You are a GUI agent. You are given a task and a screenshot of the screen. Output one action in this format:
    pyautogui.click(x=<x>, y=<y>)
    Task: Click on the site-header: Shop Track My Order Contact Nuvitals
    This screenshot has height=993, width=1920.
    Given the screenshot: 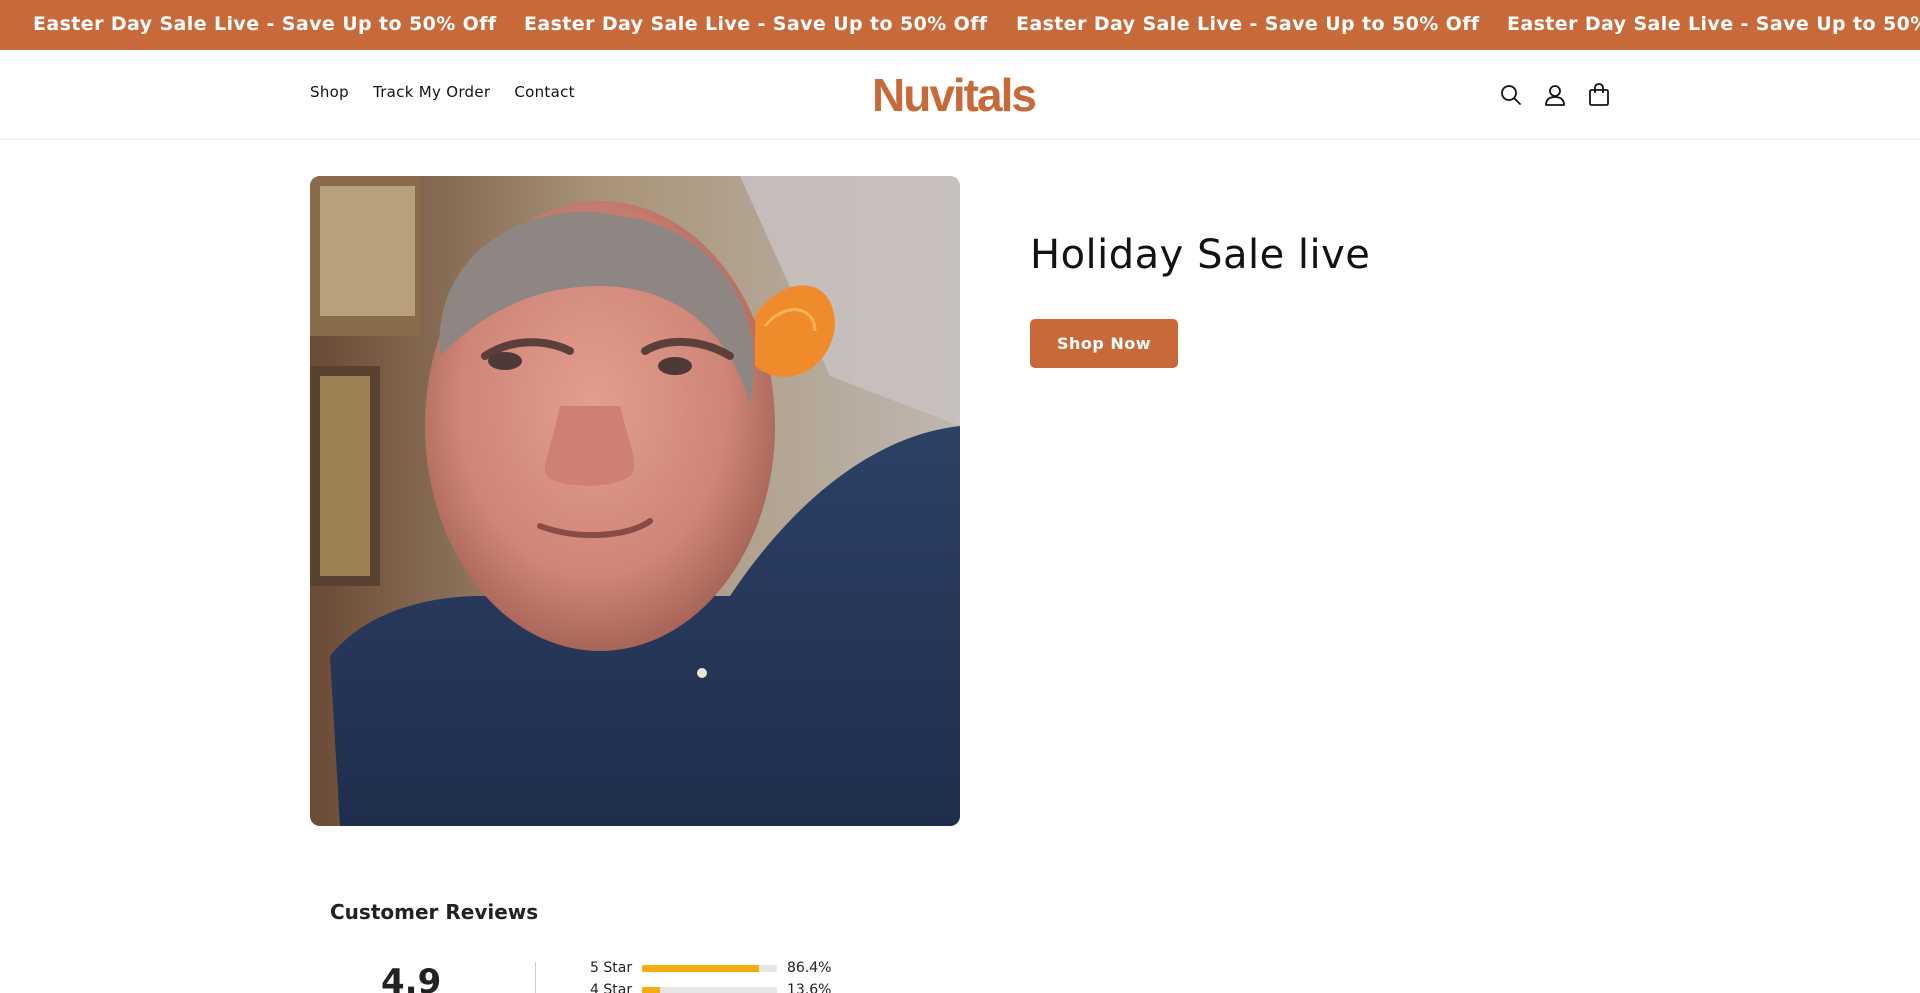 What is the action you would take?
    pyautogui.click(x=960, y=95)
    